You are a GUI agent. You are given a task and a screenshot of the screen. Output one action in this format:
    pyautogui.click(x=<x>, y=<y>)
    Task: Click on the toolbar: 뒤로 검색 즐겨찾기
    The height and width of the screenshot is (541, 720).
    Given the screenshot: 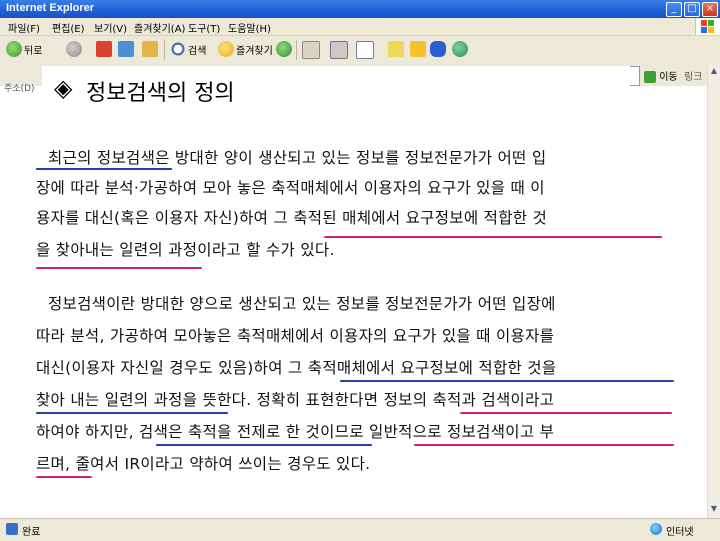 What is the action you would take?
    pyautogui.click(x=360, y=50)
    